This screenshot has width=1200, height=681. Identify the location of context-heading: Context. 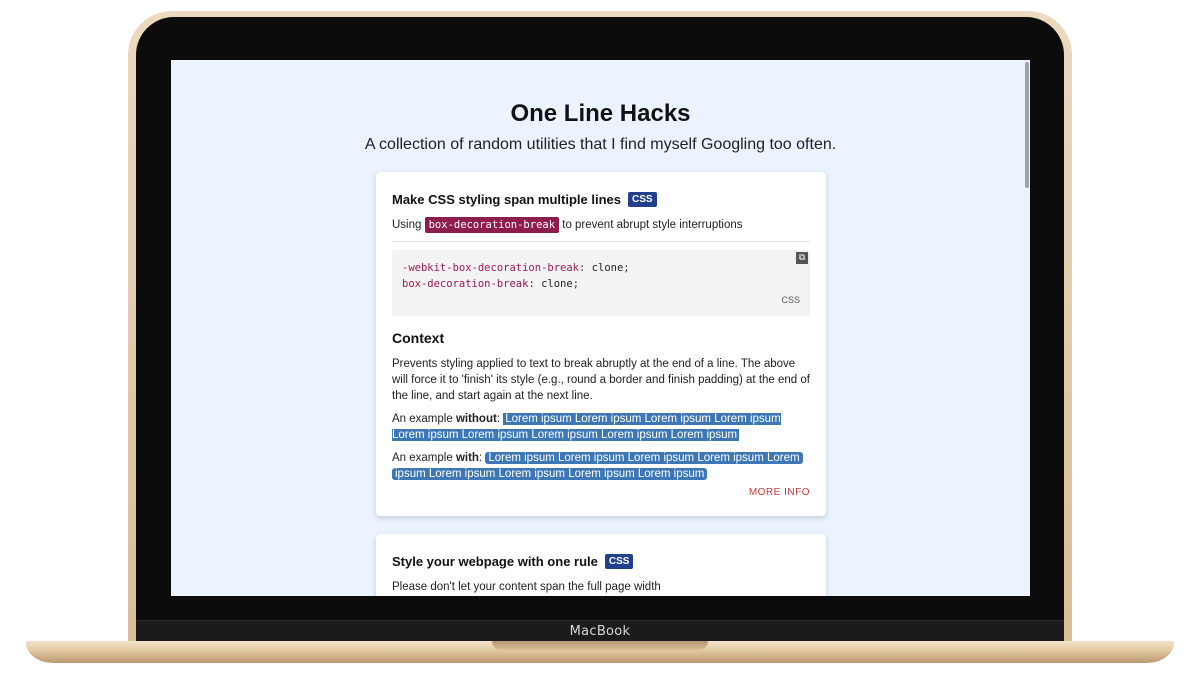
(418, 338).